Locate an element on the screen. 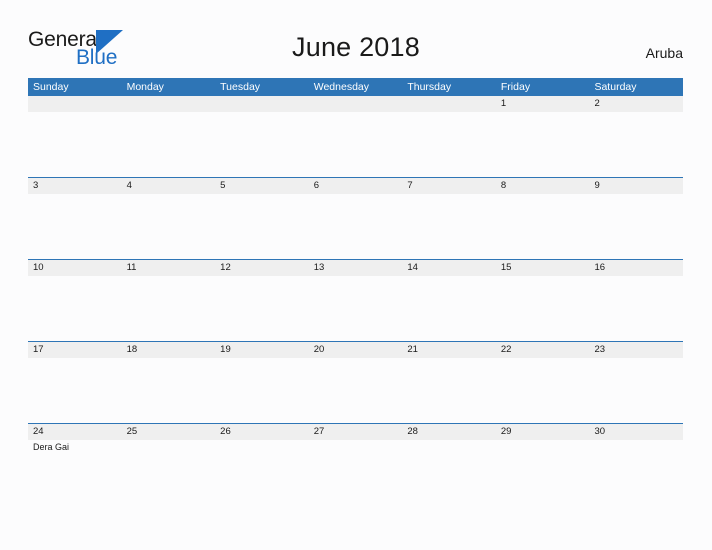 This screenshot has height=550, width=712. day-number: 12 is located at coordinates (262, 268).